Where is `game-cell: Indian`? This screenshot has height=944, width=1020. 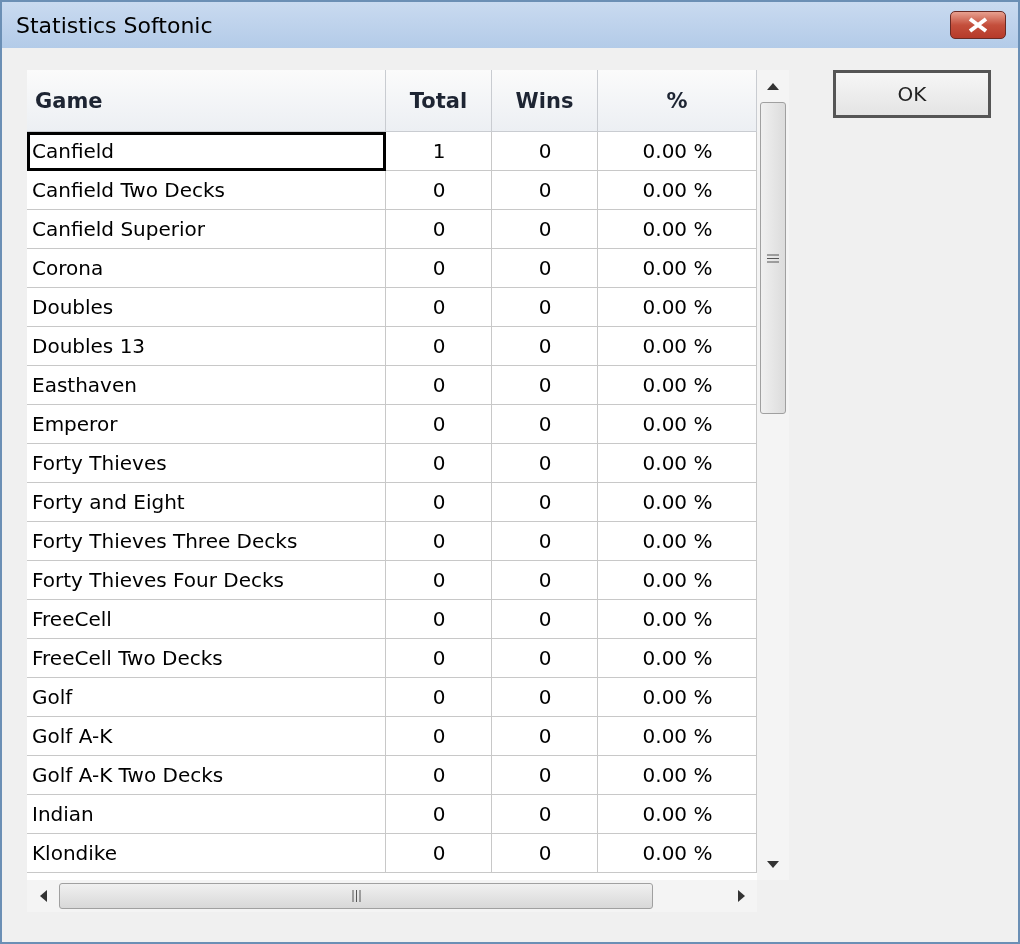
game-cell: Indian is located at coordinates (206, 814).